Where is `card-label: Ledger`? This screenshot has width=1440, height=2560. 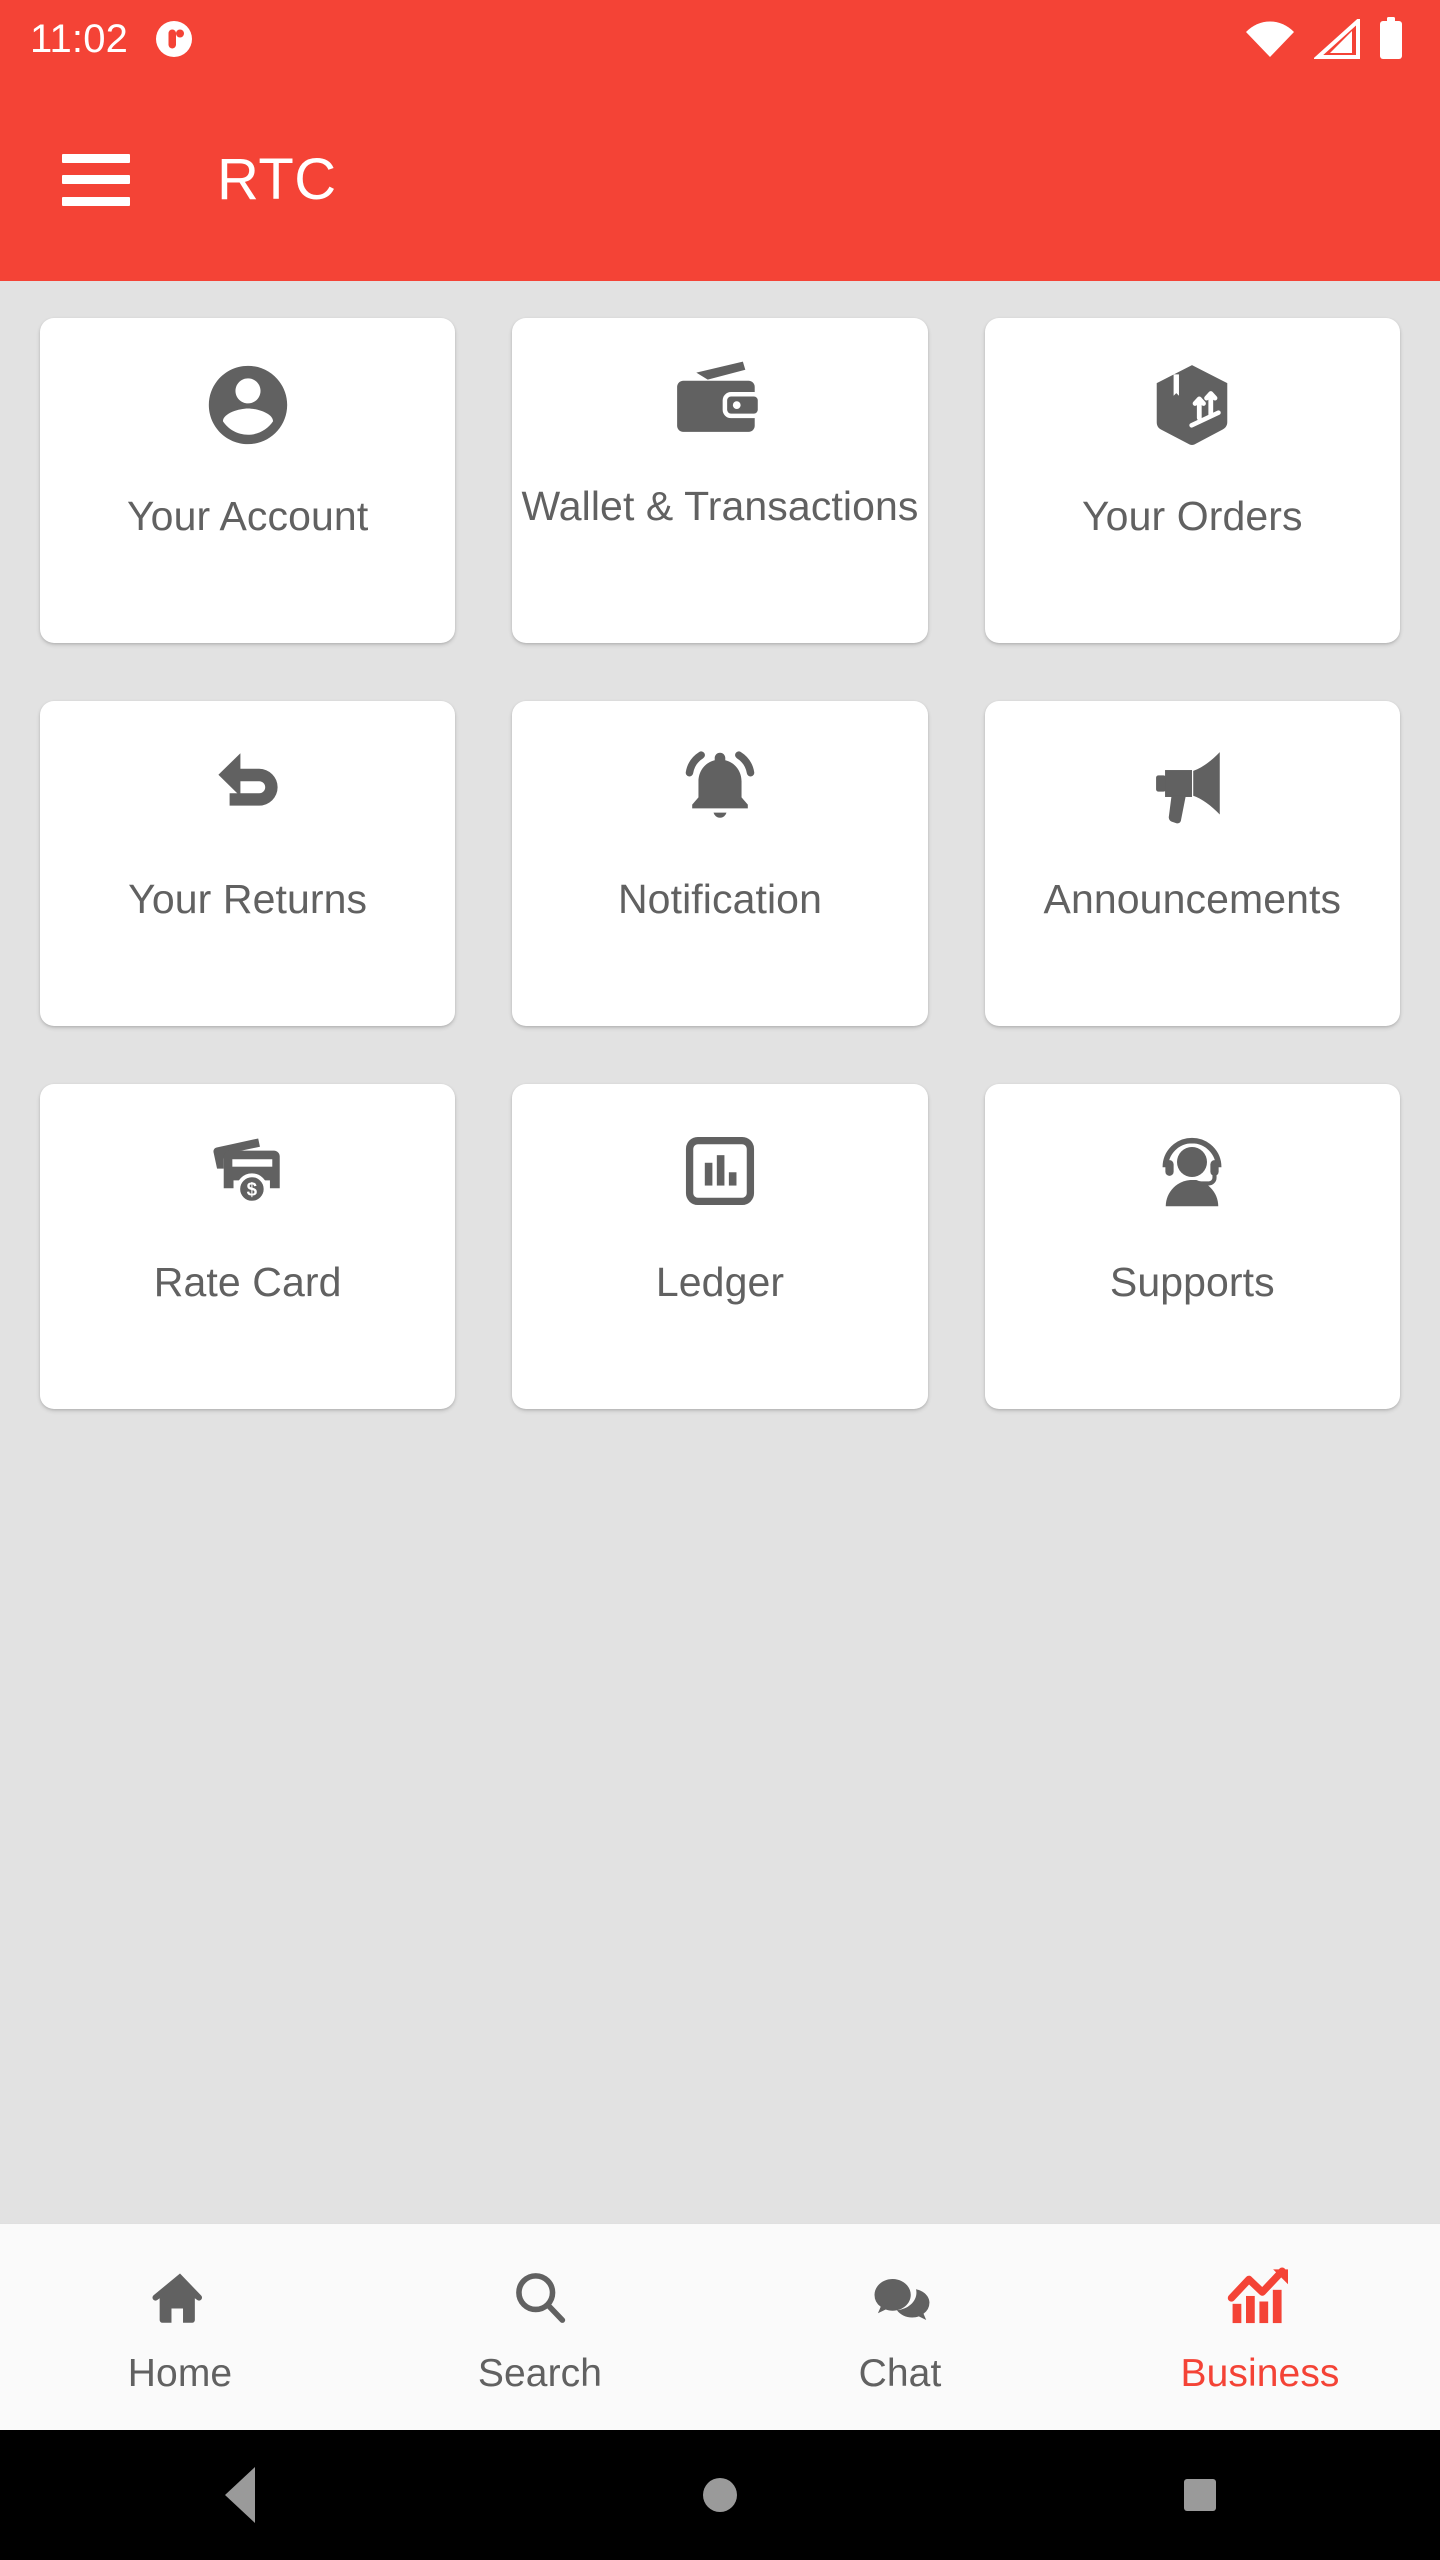 card-label: Ledger is located at coordinates (720, 1282).